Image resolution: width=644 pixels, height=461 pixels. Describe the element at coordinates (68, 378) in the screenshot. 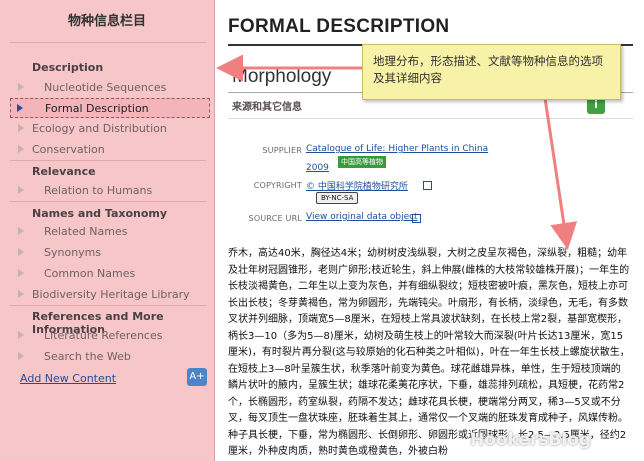

I see `add-new-content-link: Add New Content` at that location.